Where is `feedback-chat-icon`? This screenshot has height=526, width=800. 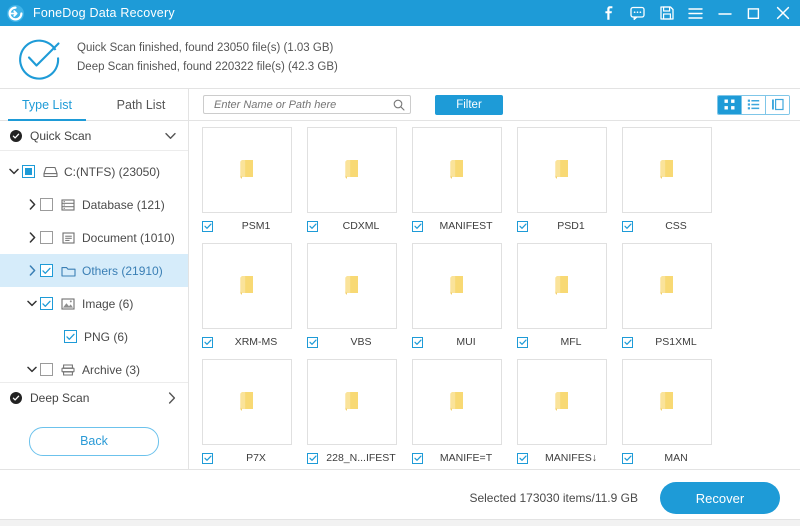
feedback-chat-icon is located at coordinates (637, 13).